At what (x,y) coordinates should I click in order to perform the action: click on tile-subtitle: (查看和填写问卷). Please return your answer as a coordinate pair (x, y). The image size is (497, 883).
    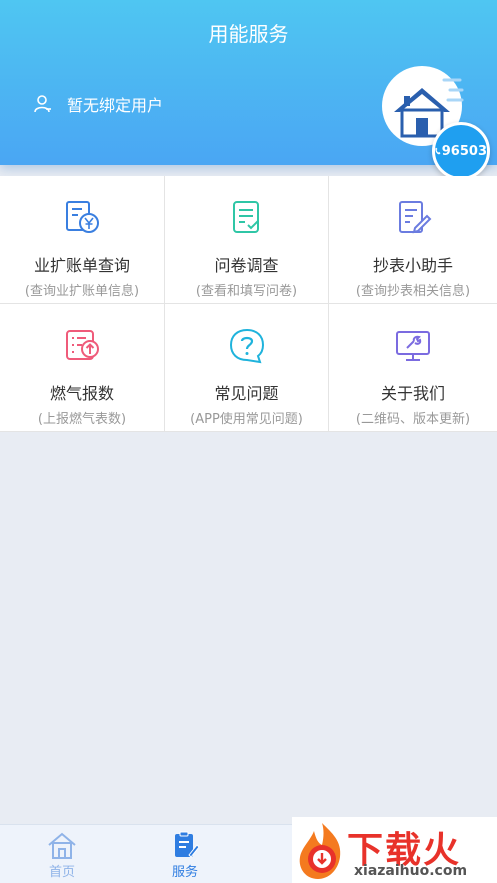
    Looking at the image, I should click on (246, 291).